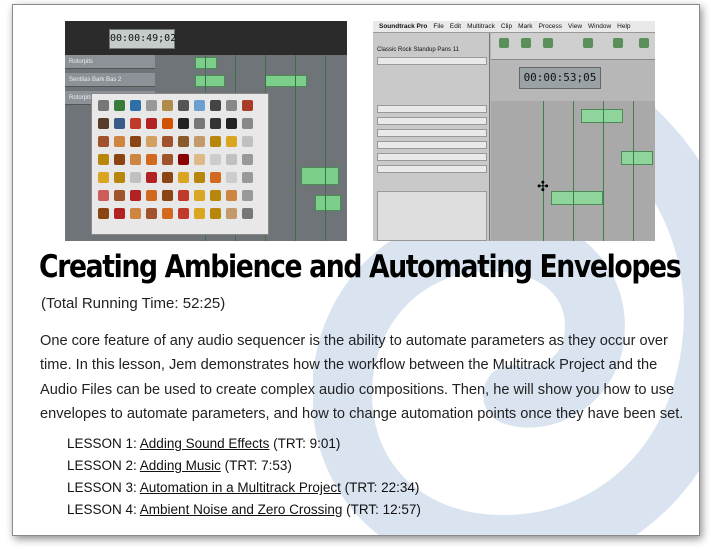 The height and width of the screenshot is (549, 711). What do you see at coordinates (573, 46) in the screenshot?
I see `toolbar` at bounding box center [573, 46].